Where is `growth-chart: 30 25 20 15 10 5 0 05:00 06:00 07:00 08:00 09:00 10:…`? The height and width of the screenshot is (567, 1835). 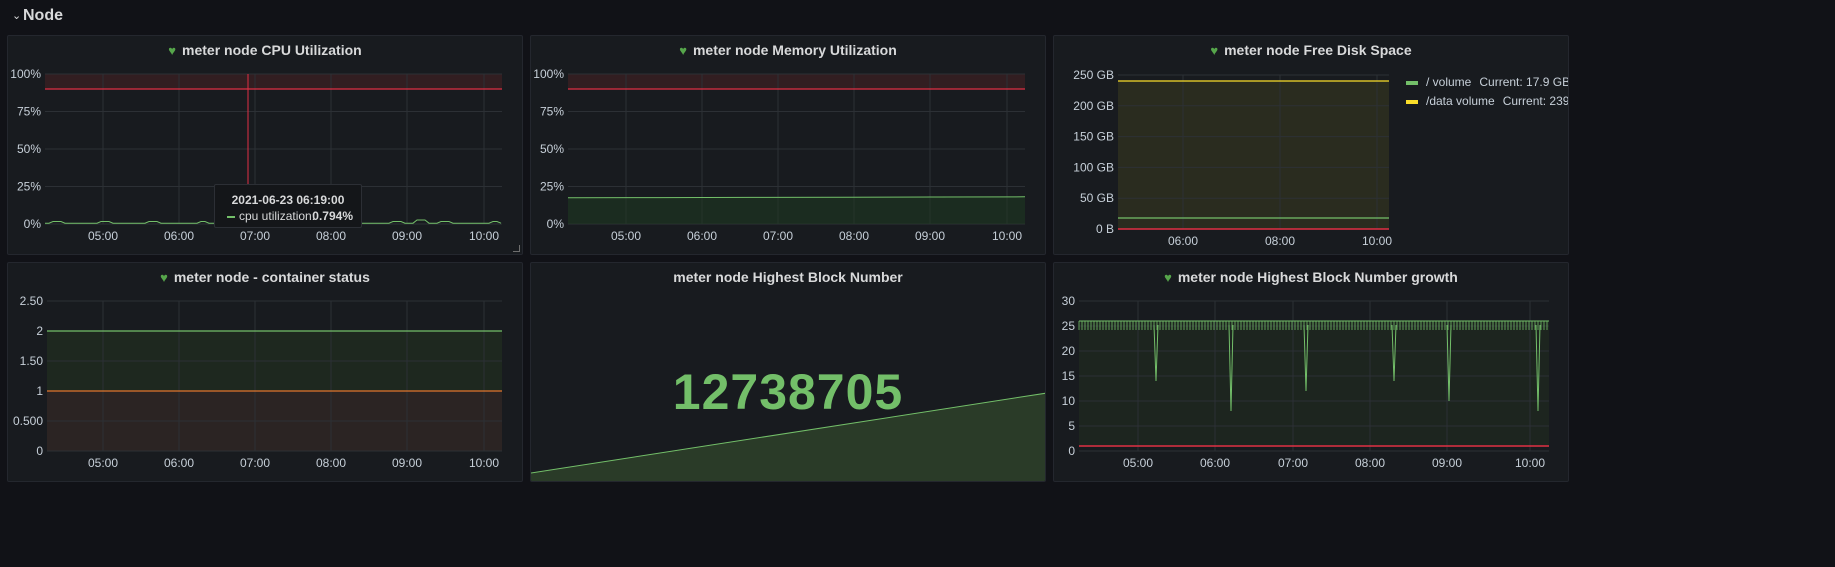 growth-chart: 30 25 20 15 10 5 0 05:00 06:00 07:00 08:00 09:00 10:… is located at coordinates (1311, 372).